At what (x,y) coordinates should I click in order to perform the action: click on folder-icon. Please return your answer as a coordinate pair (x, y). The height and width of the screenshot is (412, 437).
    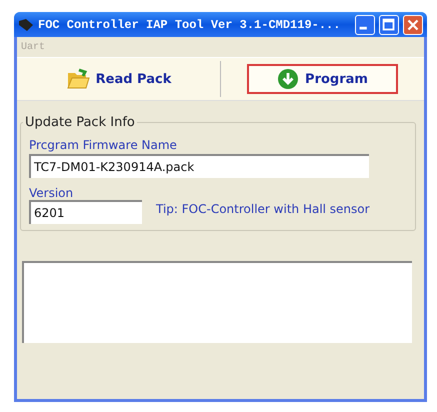
    Looking at the image, I should click on (78, 79).